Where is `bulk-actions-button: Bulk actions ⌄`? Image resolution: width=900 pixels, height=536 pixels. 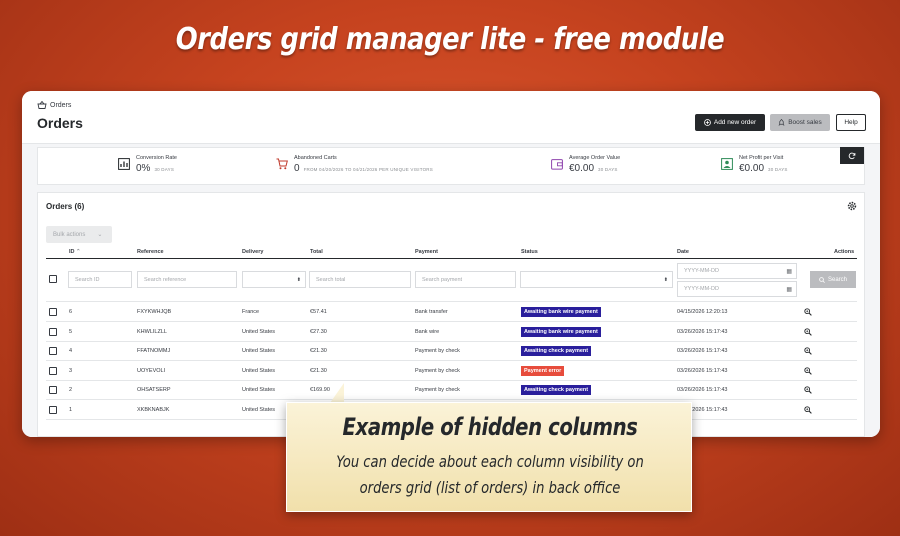 bulk-actions-button: Bulk actions ⌄ is located at coordinates (79, 234).